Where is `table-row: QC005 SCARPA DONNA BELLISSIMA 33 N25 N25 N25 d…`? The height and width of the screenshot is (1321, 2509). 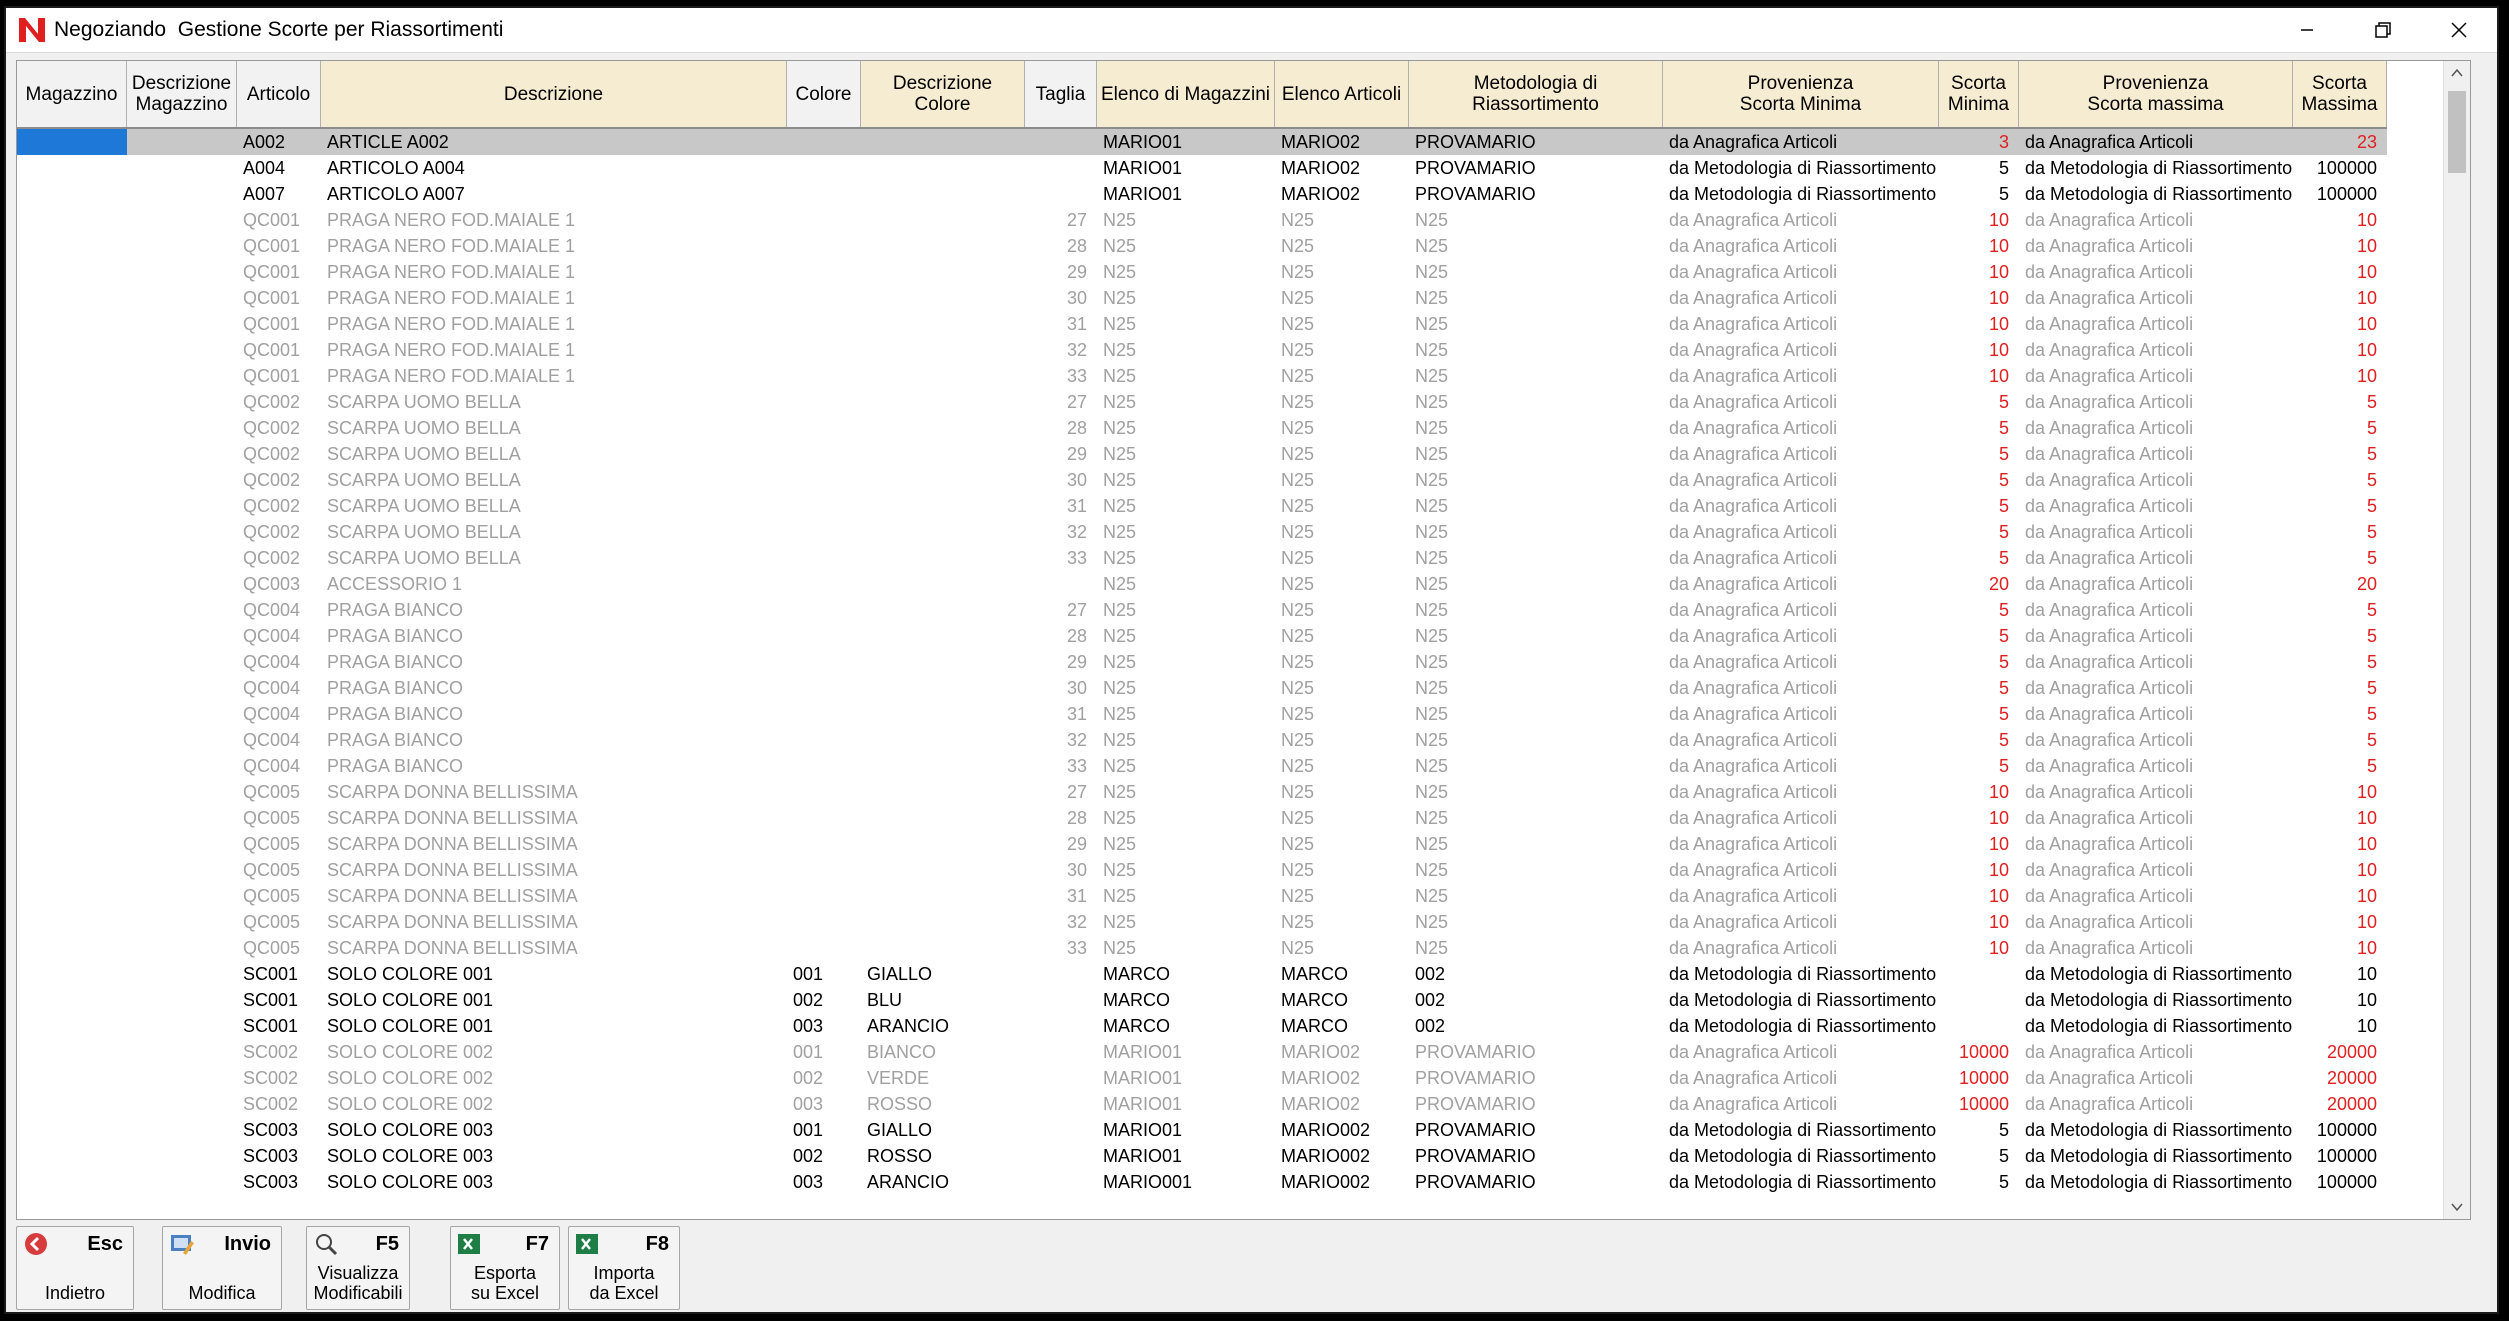
table-row: QC005 SCARPA DONNA BELLISSIMA 33 N25 N25 N25 d… is located at coordinates (1202, 948).